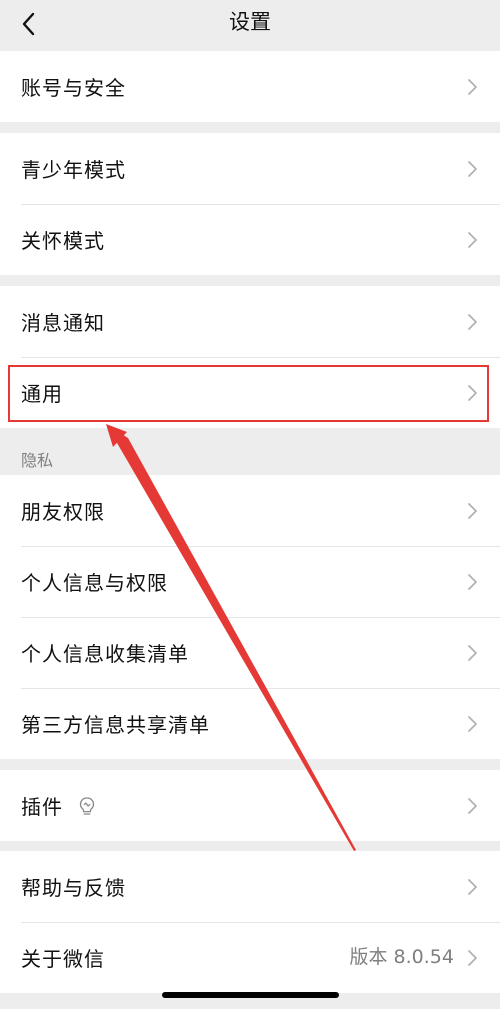  What do you see at coordinates (250, 581) in the screenshot?
I see `settings-item-personal-info-permissions: 个人信息与权限` at bounding box center [250, 581].